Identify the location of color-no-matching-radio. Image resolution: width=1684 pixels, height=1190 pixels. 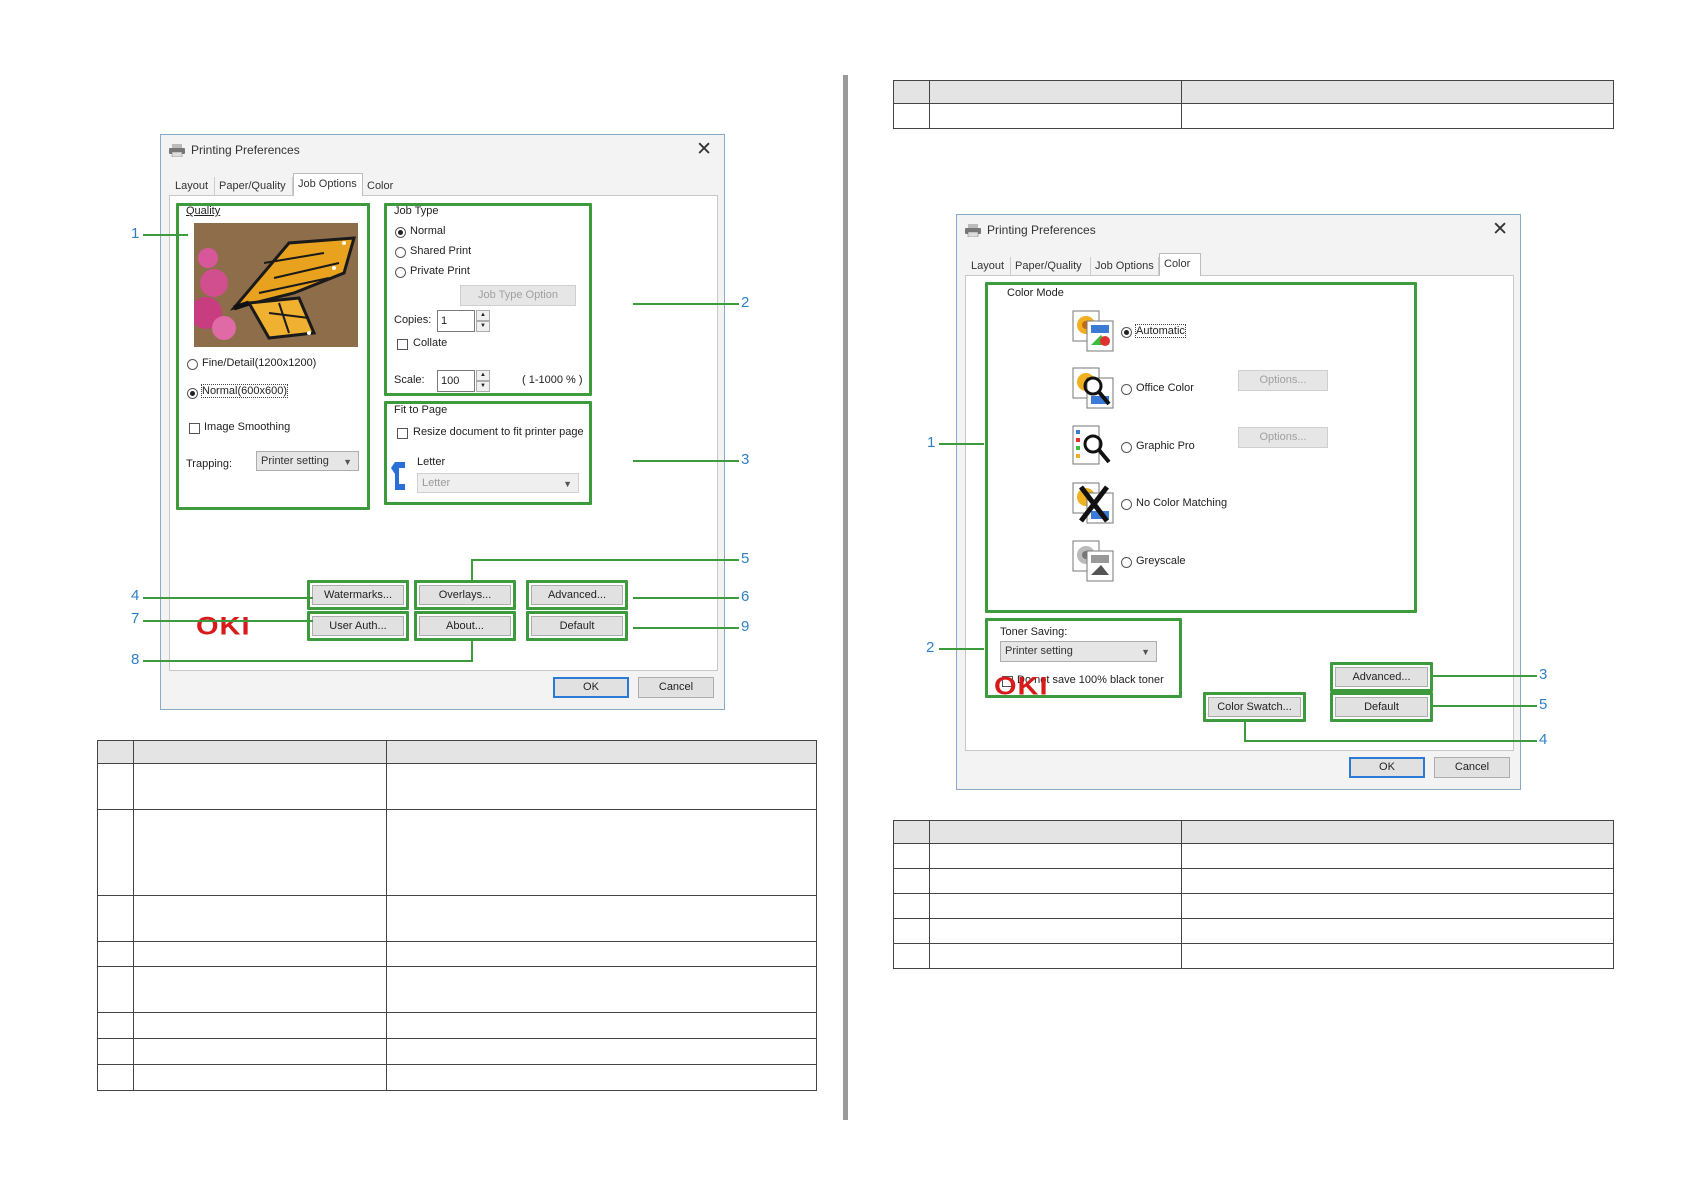
(1126, 504).